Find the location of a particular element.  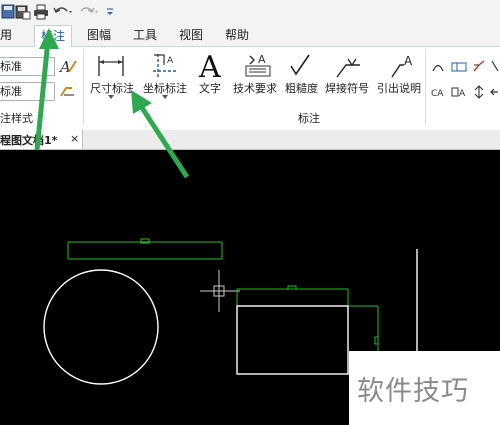

chamfer-icon: CA is located at coordinates (438, 92).